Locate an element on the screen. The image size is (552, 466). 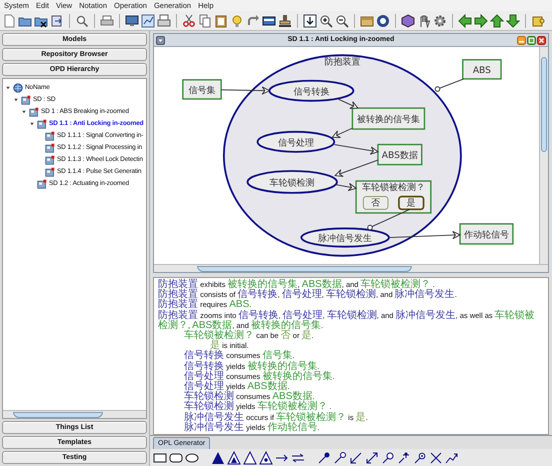
object-label: 车轮锁被检测？ is located at coordinates (393, 188).